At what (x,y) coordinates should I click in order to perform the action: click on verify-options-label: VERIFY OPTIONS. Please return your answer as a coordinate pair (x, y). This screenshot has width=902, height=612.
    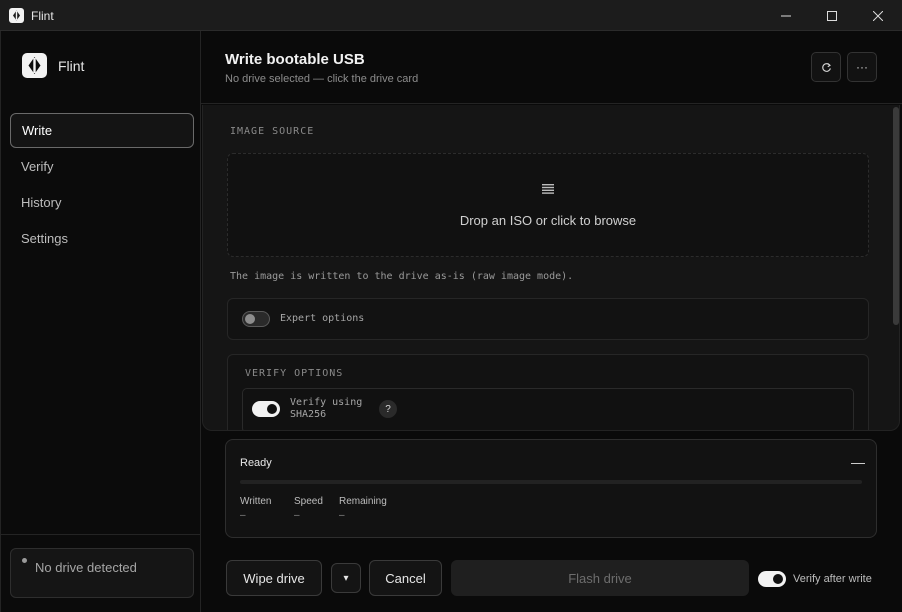
    Looking at the image, I should click on (294, 373).